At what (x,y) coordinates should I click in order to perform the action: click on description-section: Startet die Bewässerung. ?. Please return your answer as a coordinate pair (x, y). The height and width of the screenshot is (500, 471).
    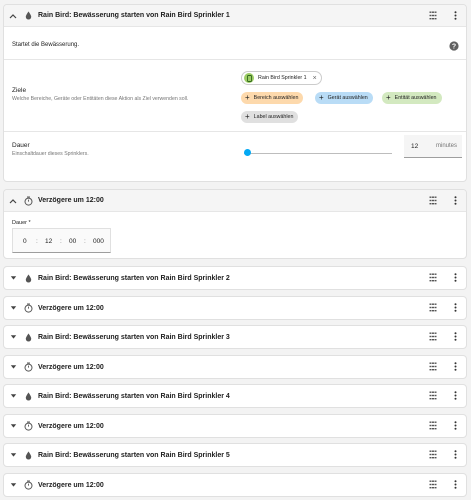
    Looking at the image, I should click on (235, 42).